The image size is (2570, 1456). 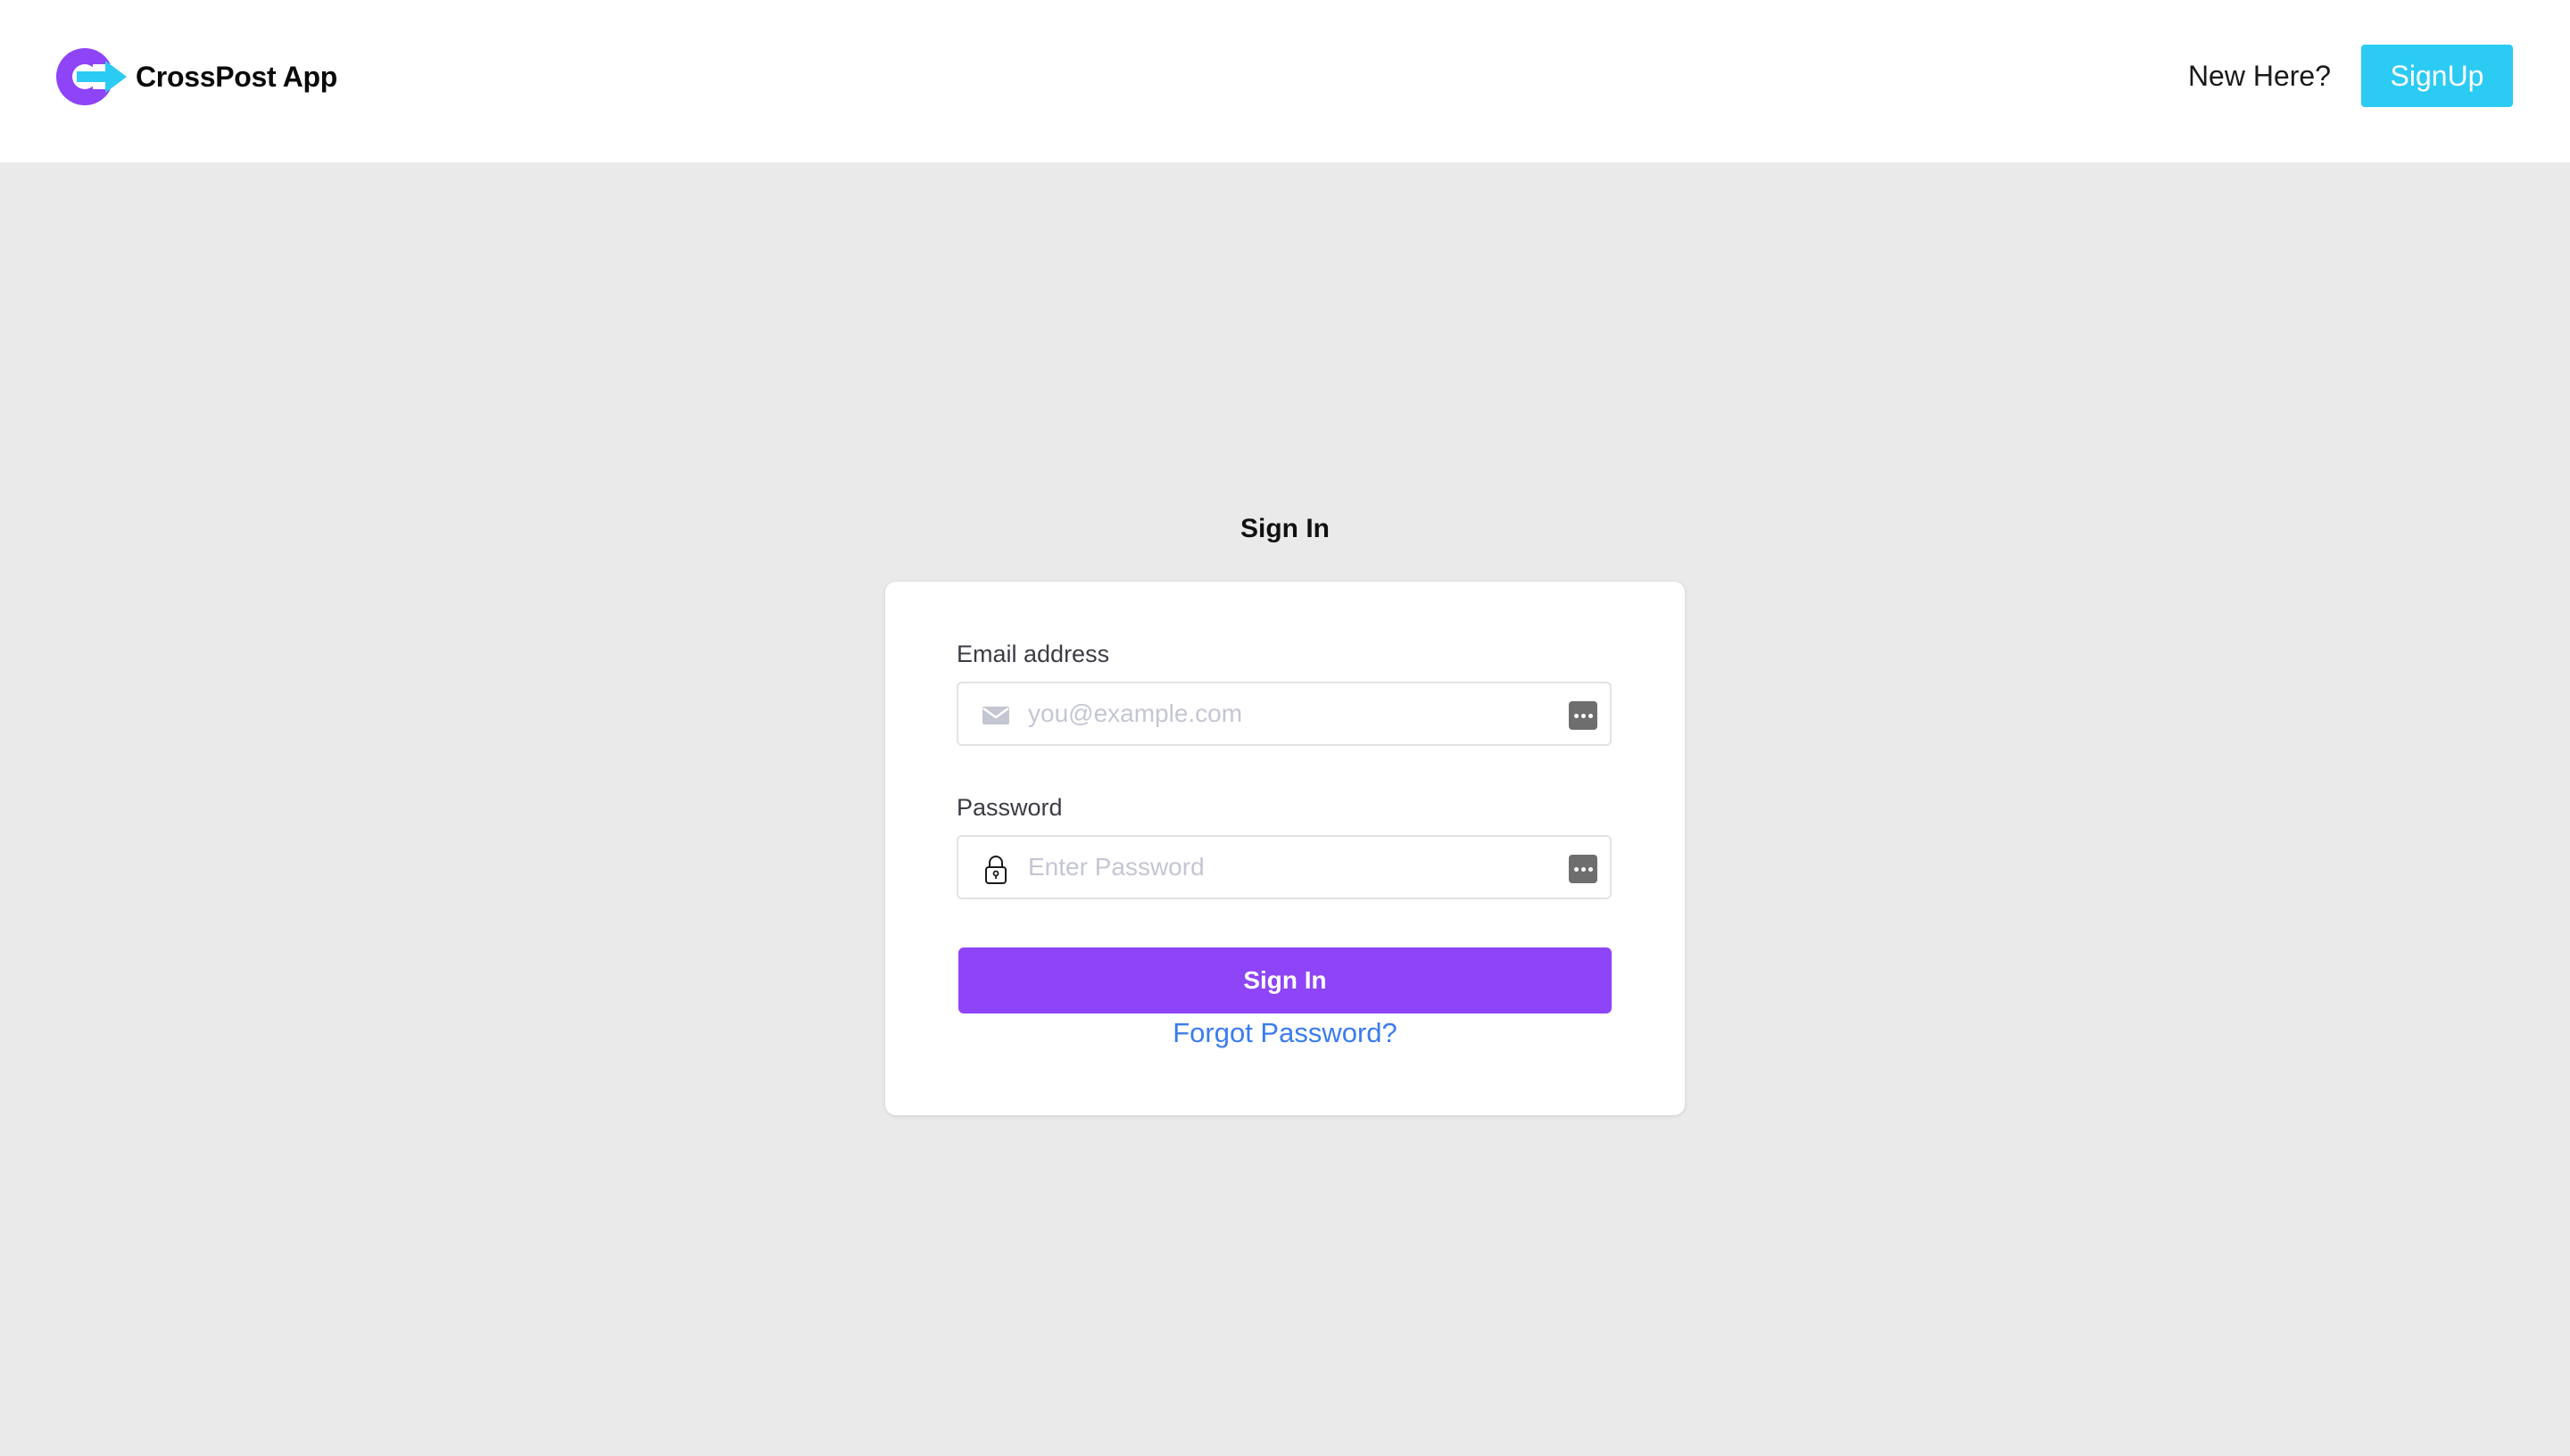 I want to click on brand: CrossPost App, so click(x=196, y=76).